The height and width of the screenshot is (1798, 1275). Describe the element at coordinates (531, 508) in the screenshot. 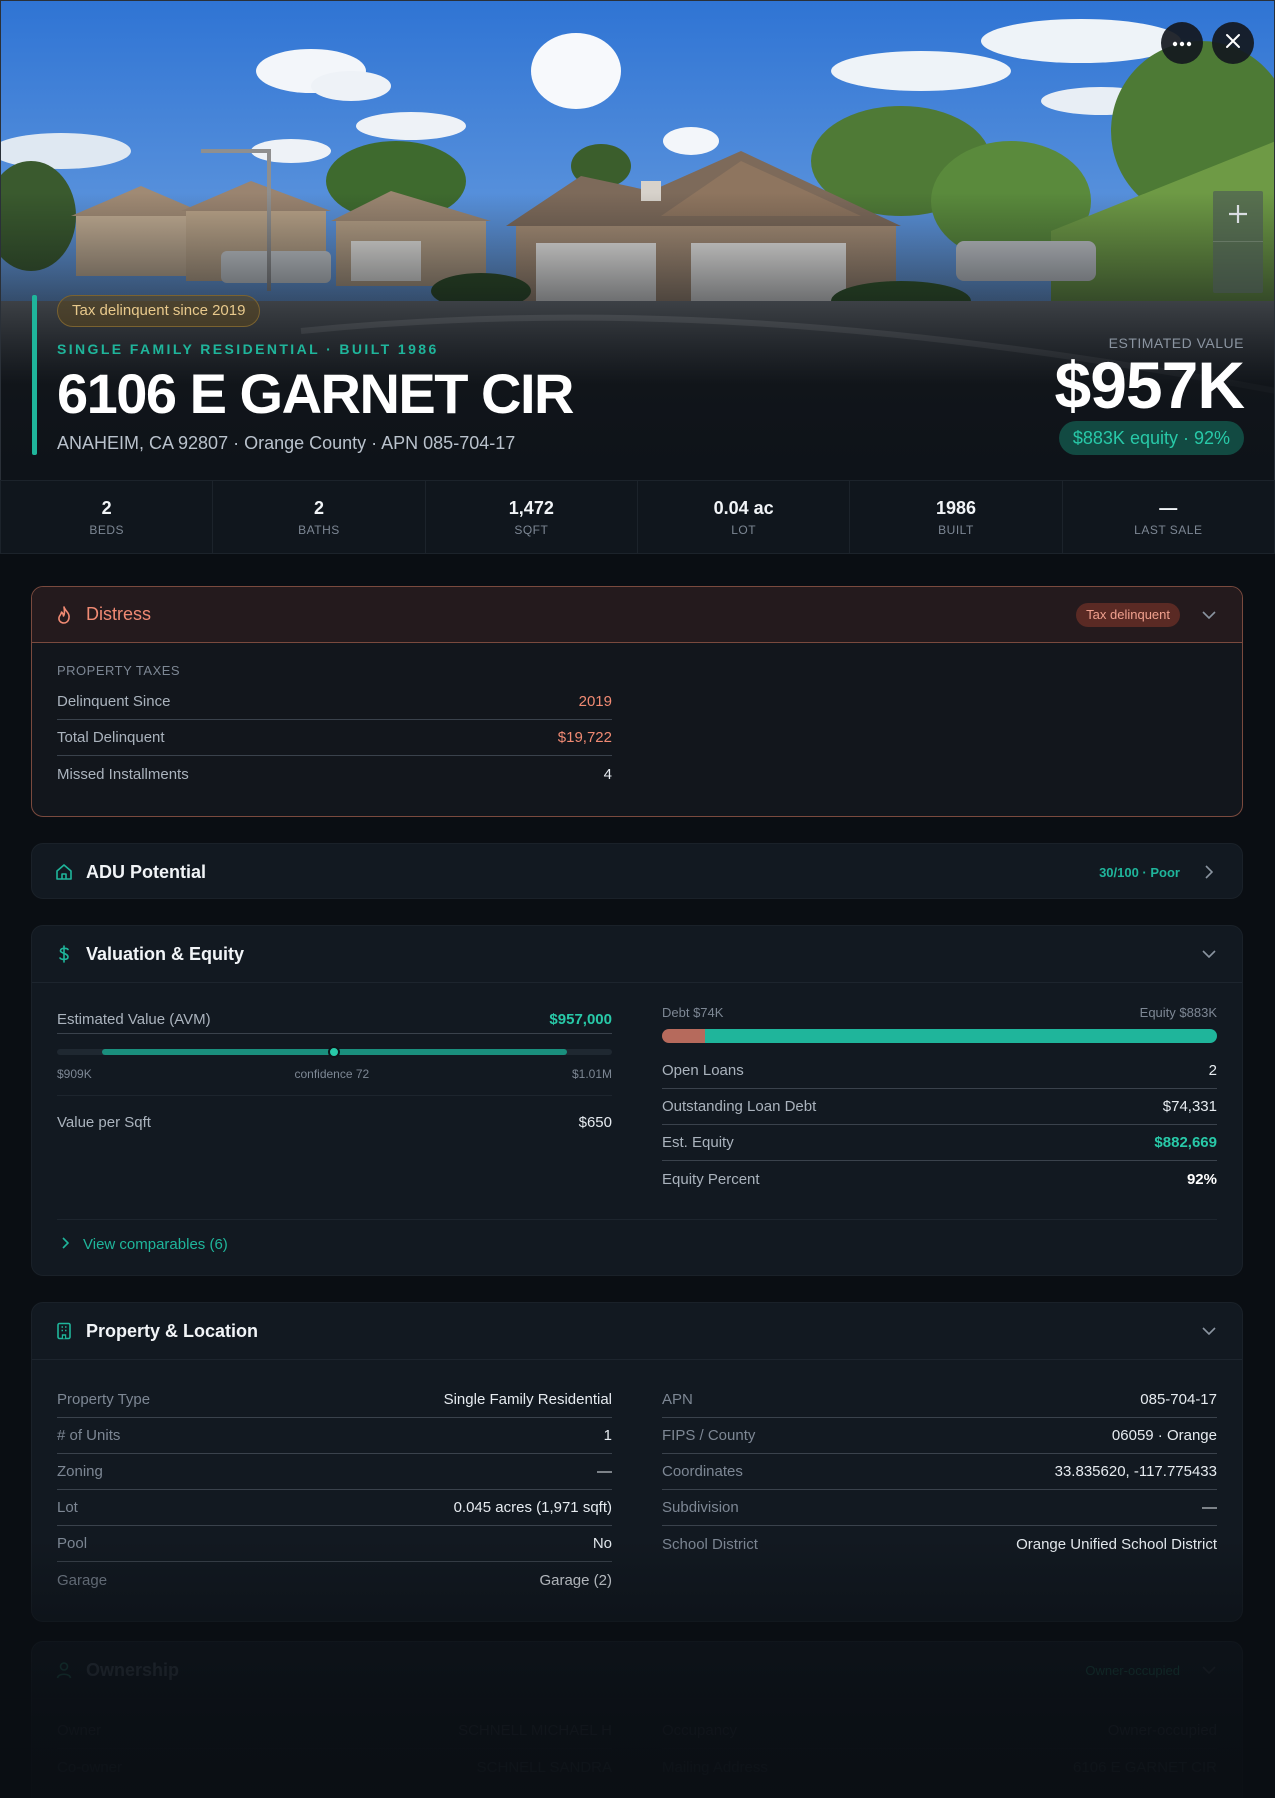

I see `stat-value: 1,472` at that location.